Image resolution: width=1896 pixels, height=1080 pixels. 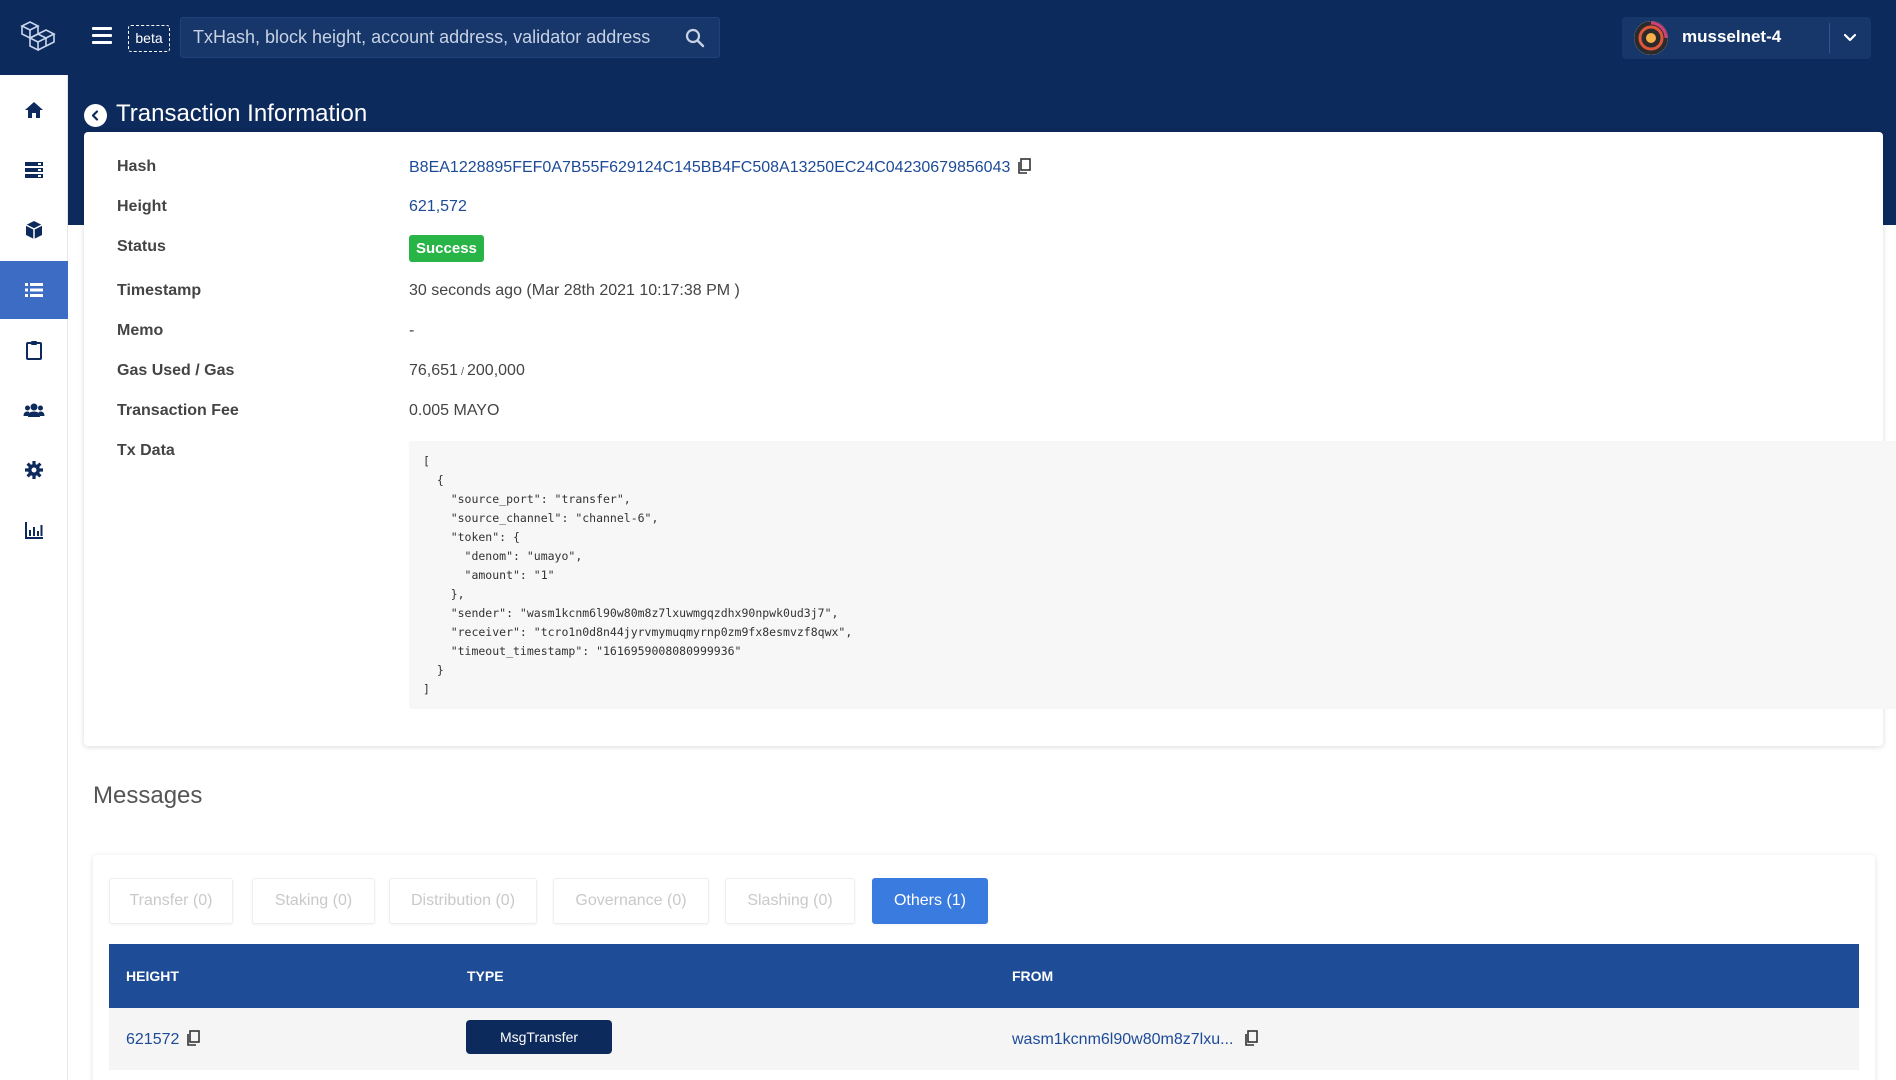 I want to click on height-label: Height, so click(x=142, y=206).